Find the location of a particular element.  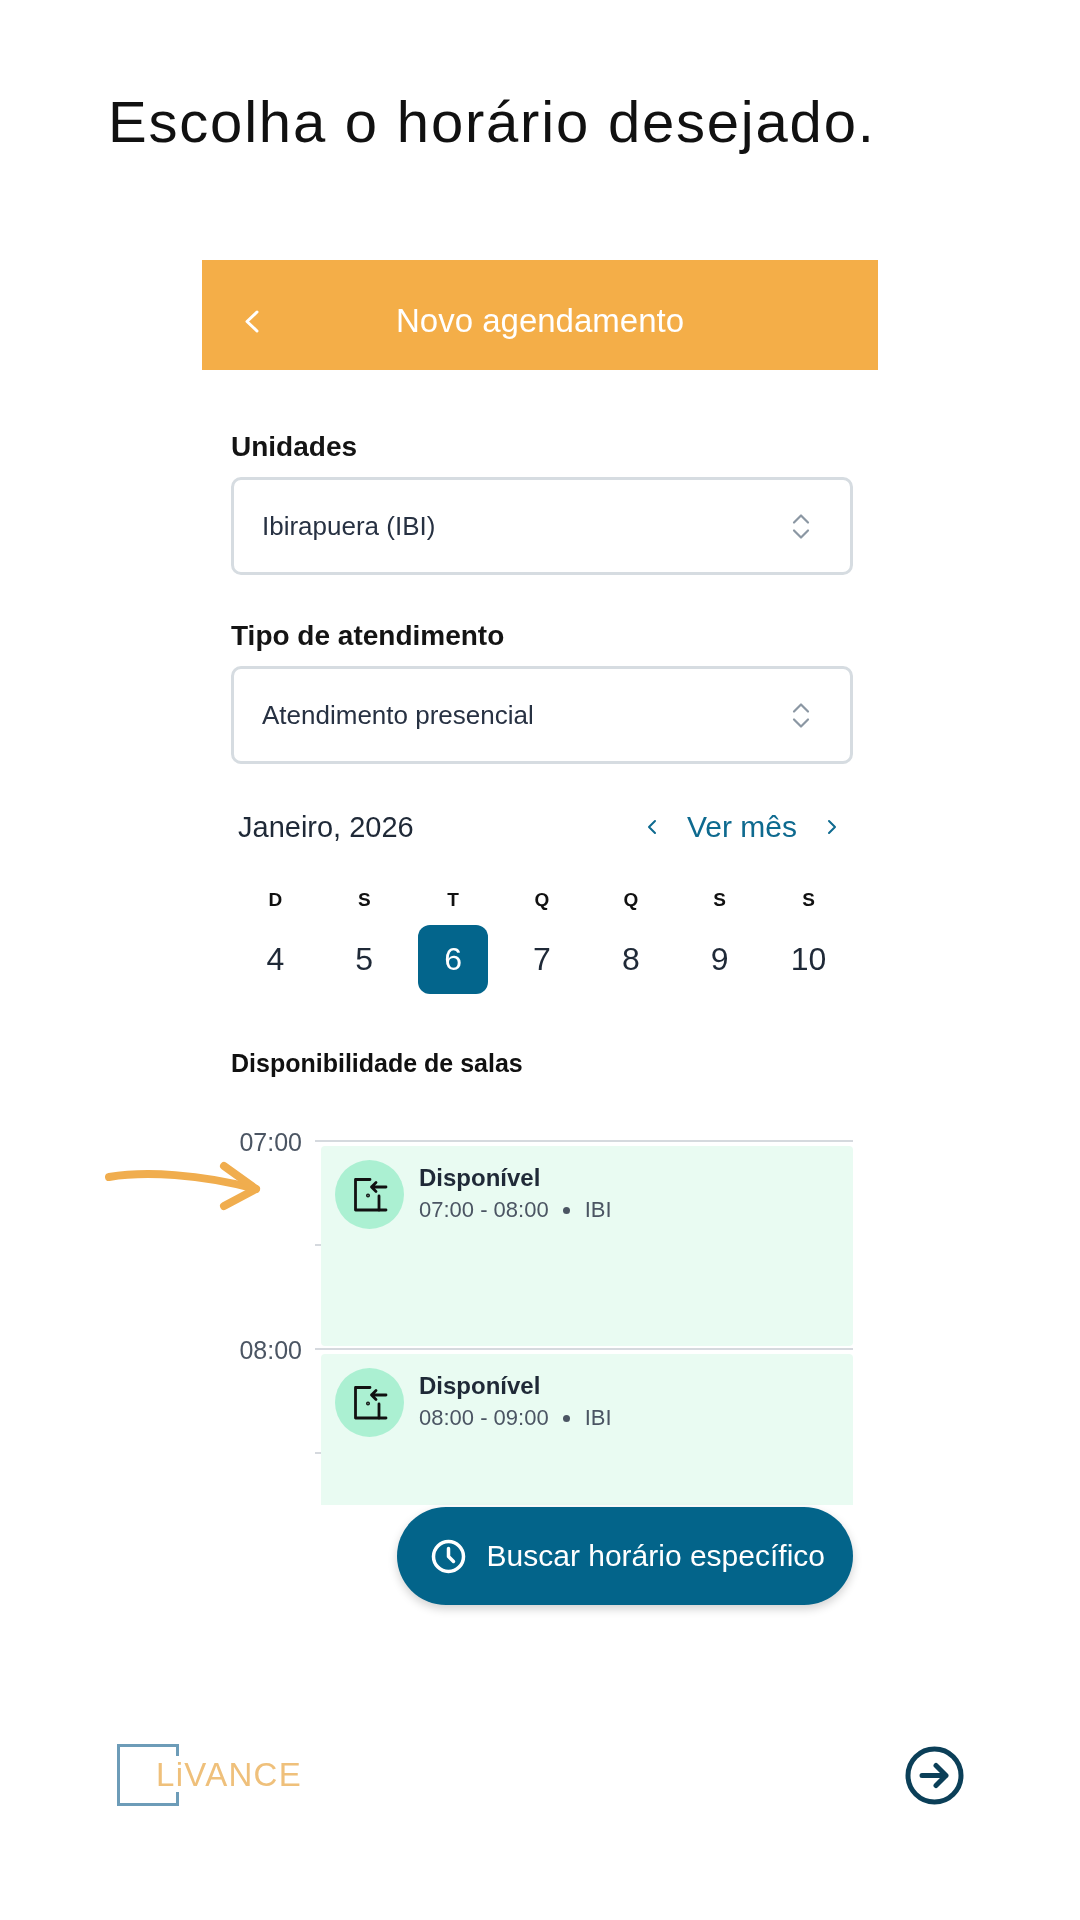

day-button: 7 is located at coordinates (542, 959).